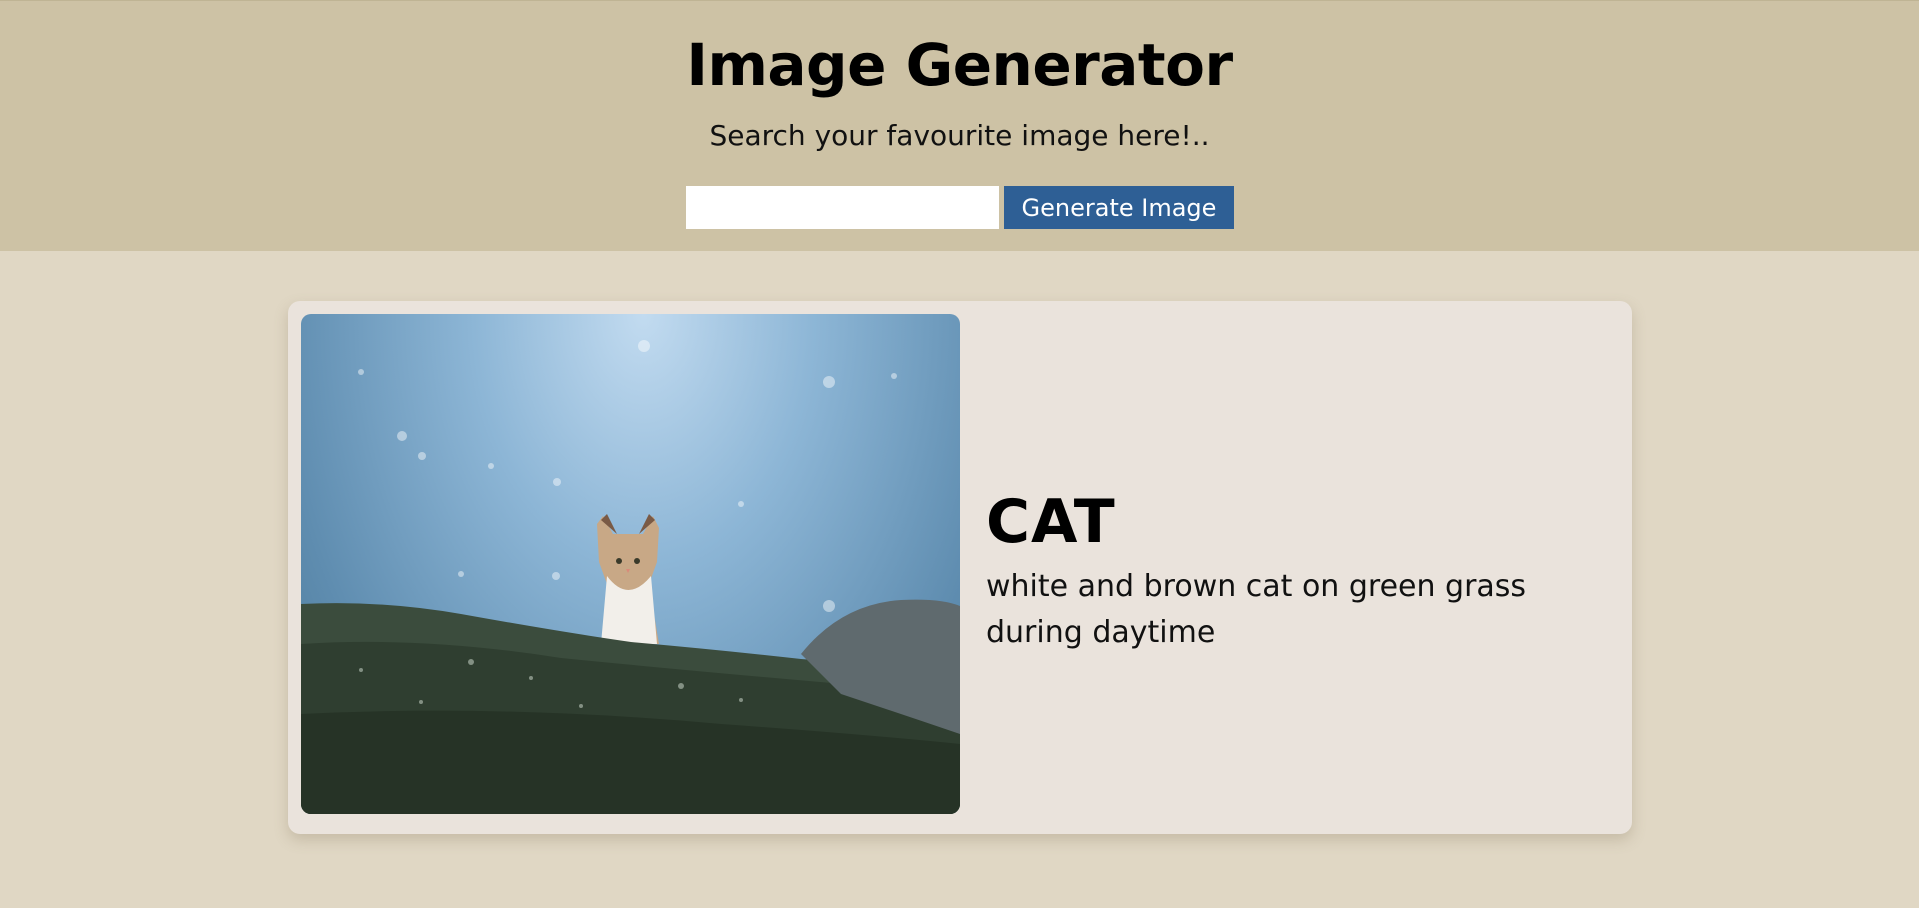 Image resolution: width=1919 pixels, height=908 pixels. I want to click on search-input, so click(842, 207).